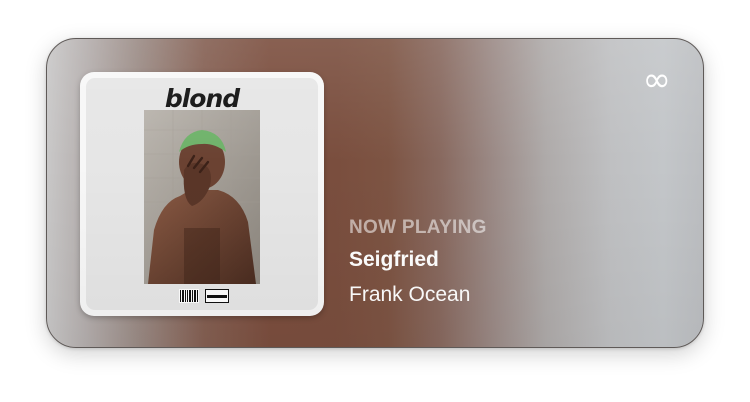 The image size is (750, 402). I want to click on artist-name: Frank Ocean, so click(410, 294).